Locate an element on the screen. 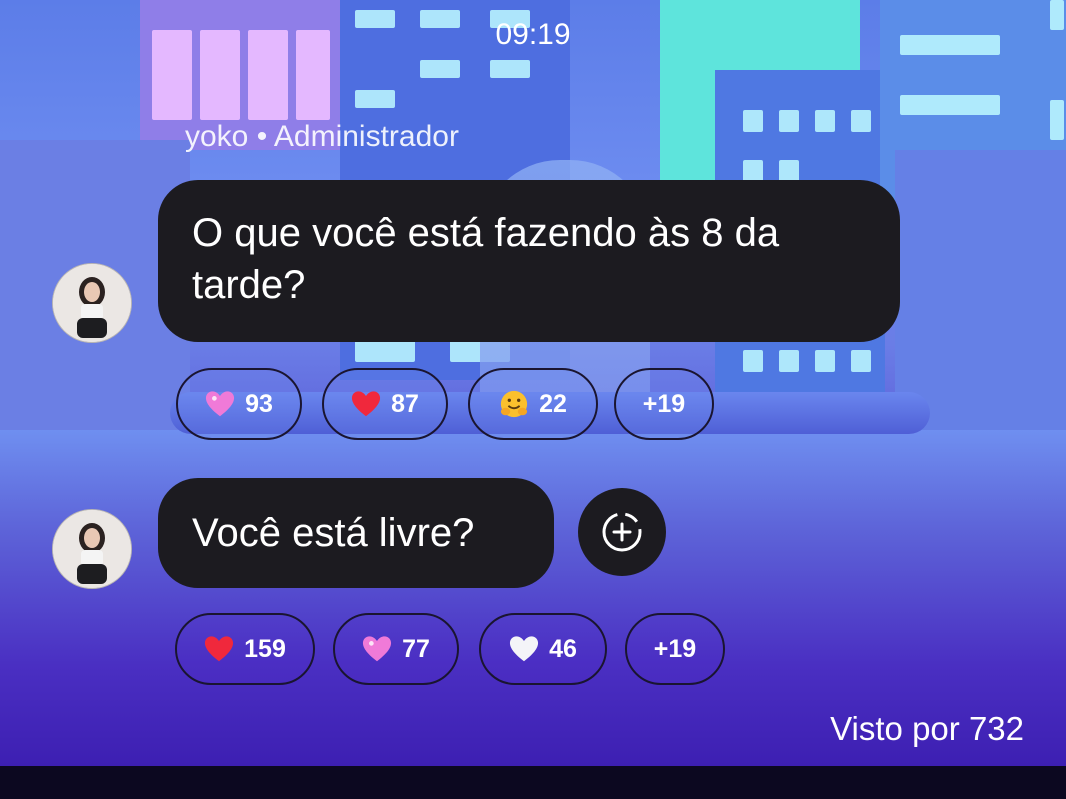  status-time: 09:19 is located at coordinates (533, 34).